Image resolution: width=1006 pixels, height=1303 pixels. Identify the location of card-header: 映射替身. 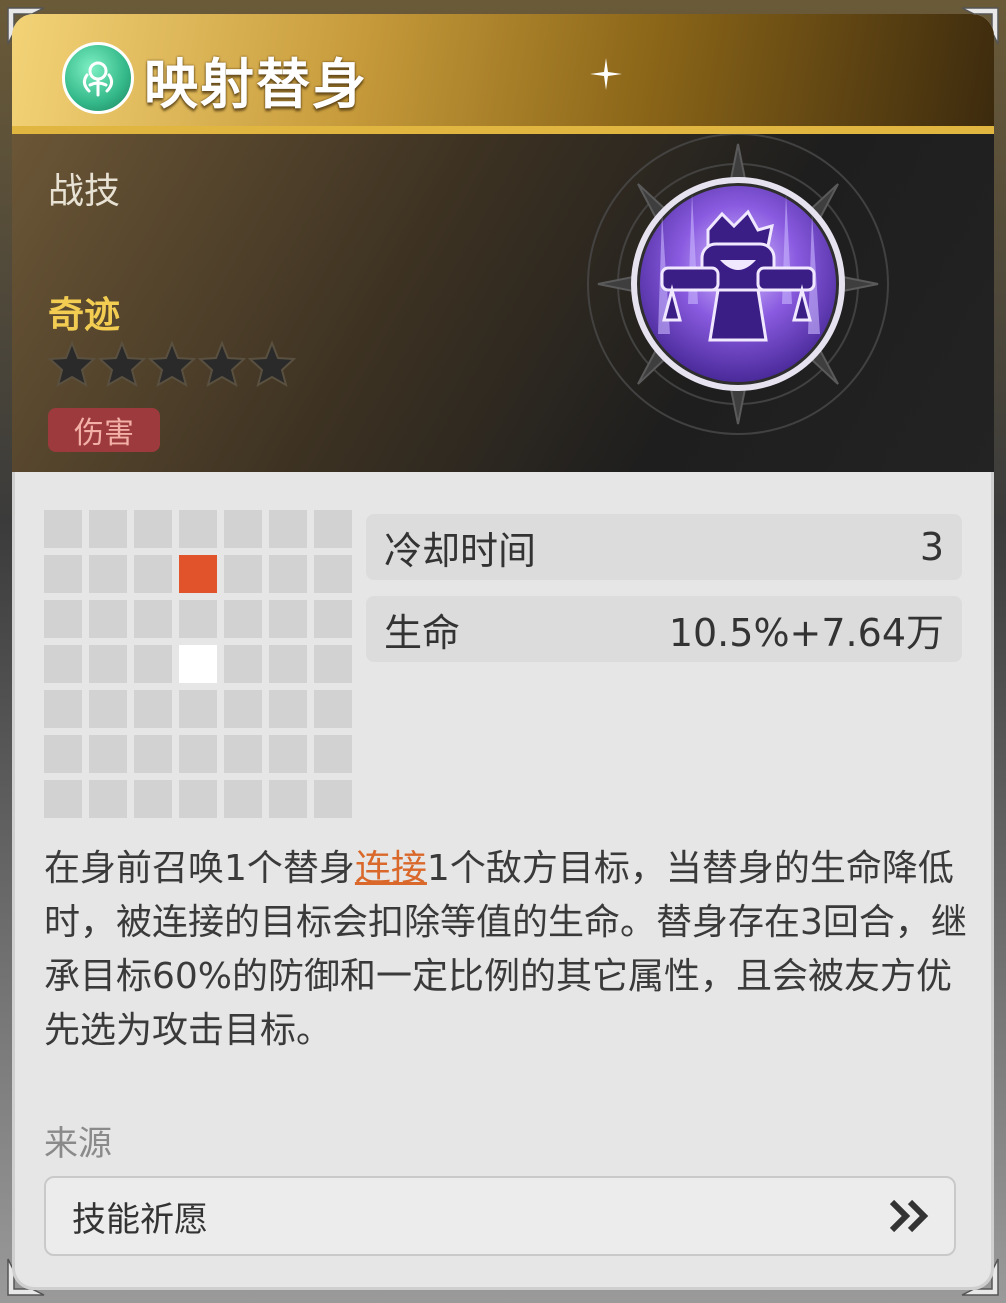
(503, 73).